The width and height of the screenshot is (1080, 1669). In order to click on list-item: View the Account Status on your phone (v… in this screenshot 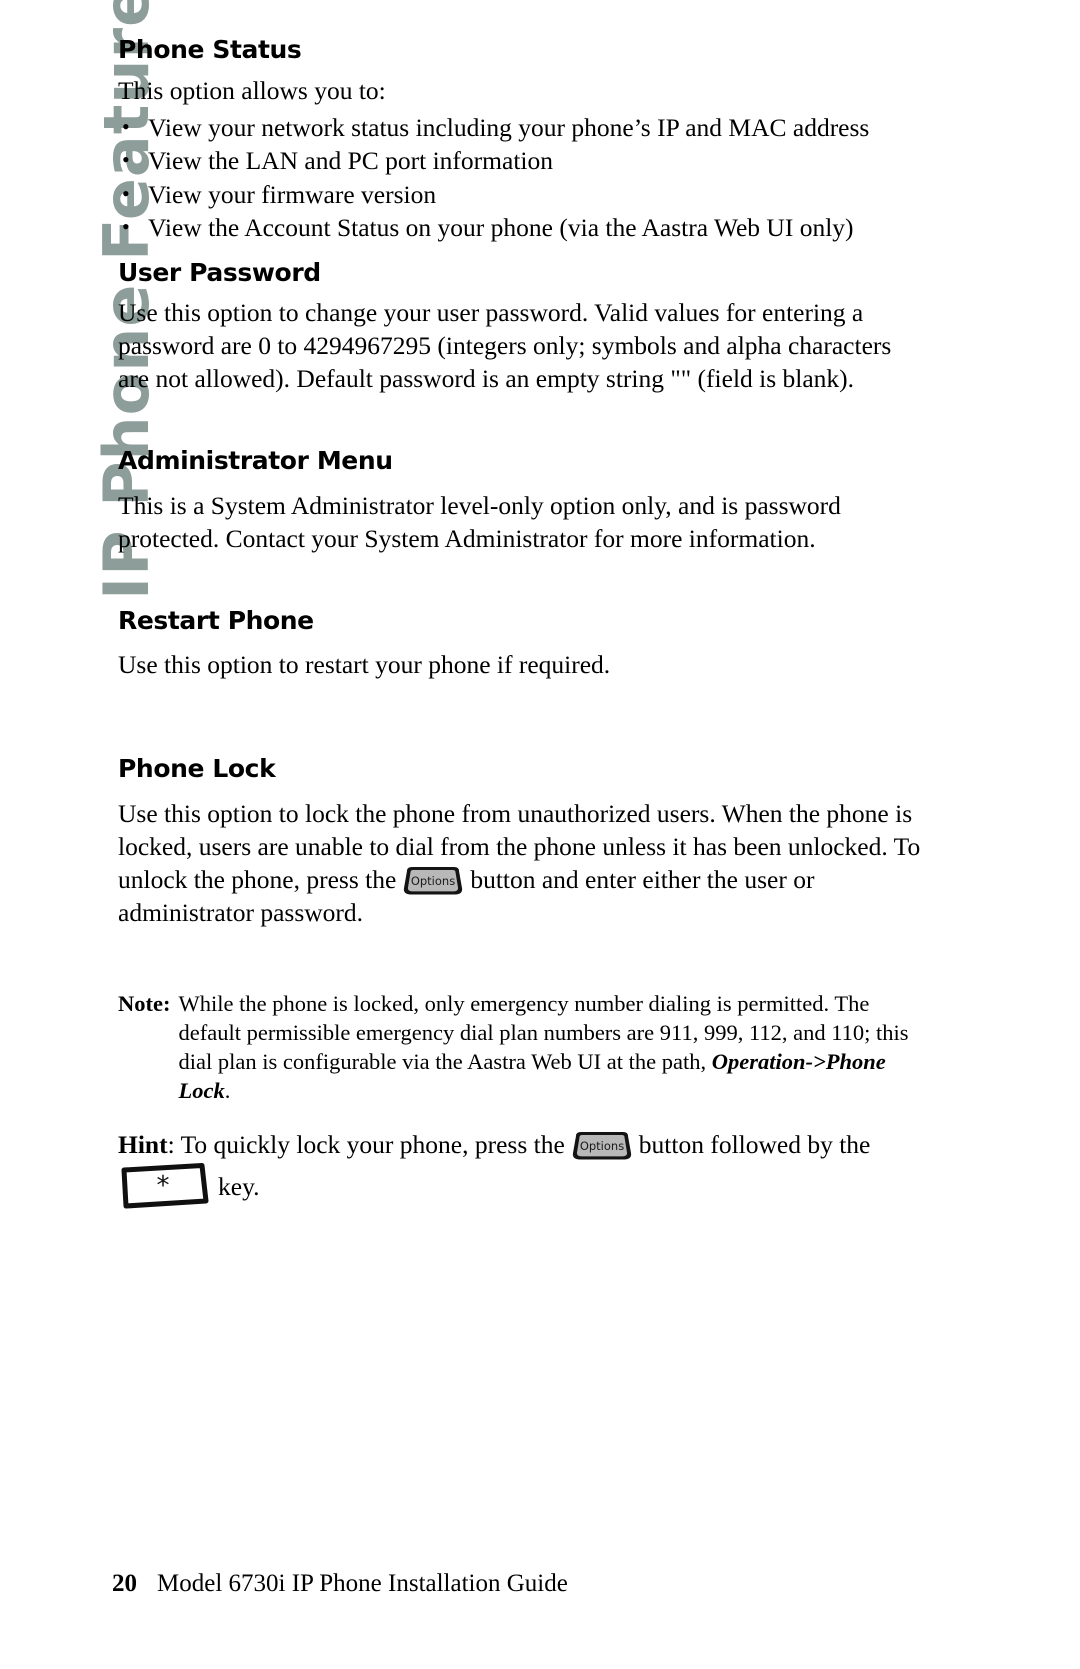, I will do `click(523, 227)`.